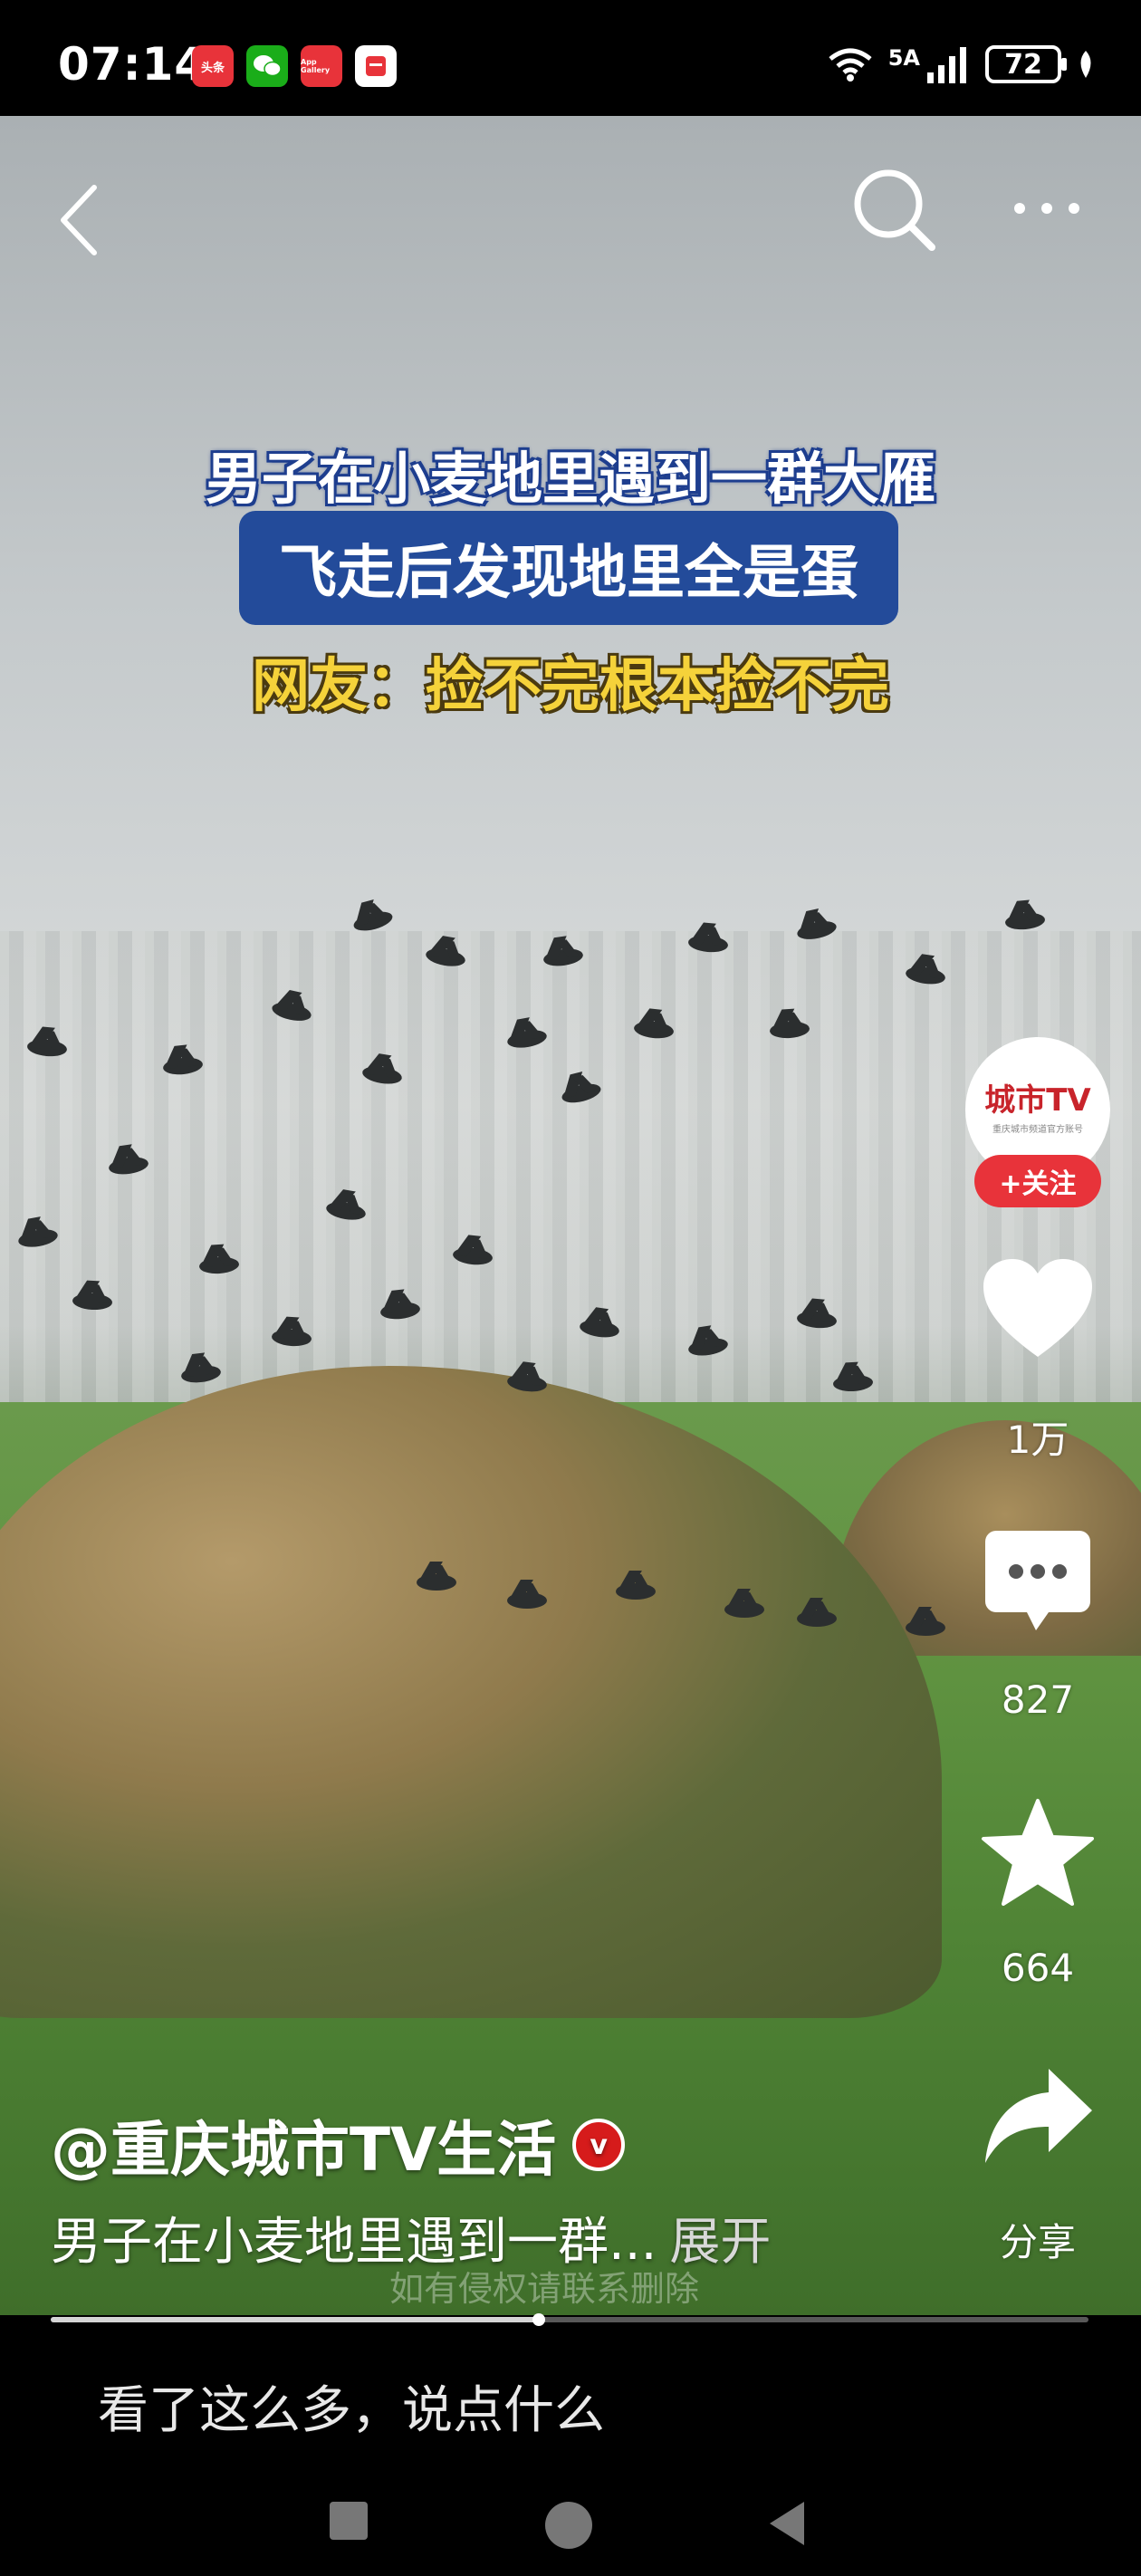  I want to click on video-caption-line3: 网友：捡不完根本捡不完, so click(570, 686).